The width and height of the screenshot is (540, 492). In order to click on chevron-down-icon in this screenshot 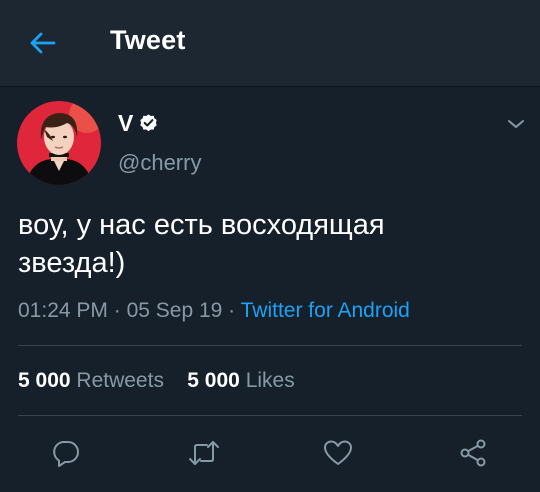, I will do `click(516, 124)`.